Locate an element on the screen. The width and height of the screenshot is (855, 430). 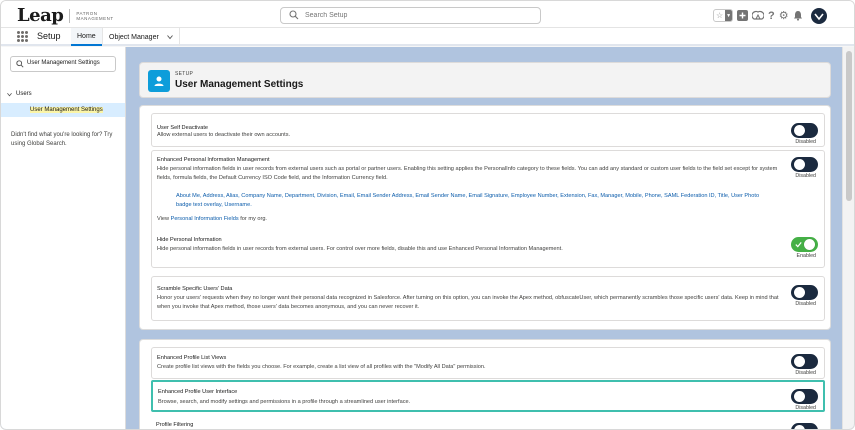
logo-subtitle: PATRON MANAGEMENT is located at coordinates (95, 15).